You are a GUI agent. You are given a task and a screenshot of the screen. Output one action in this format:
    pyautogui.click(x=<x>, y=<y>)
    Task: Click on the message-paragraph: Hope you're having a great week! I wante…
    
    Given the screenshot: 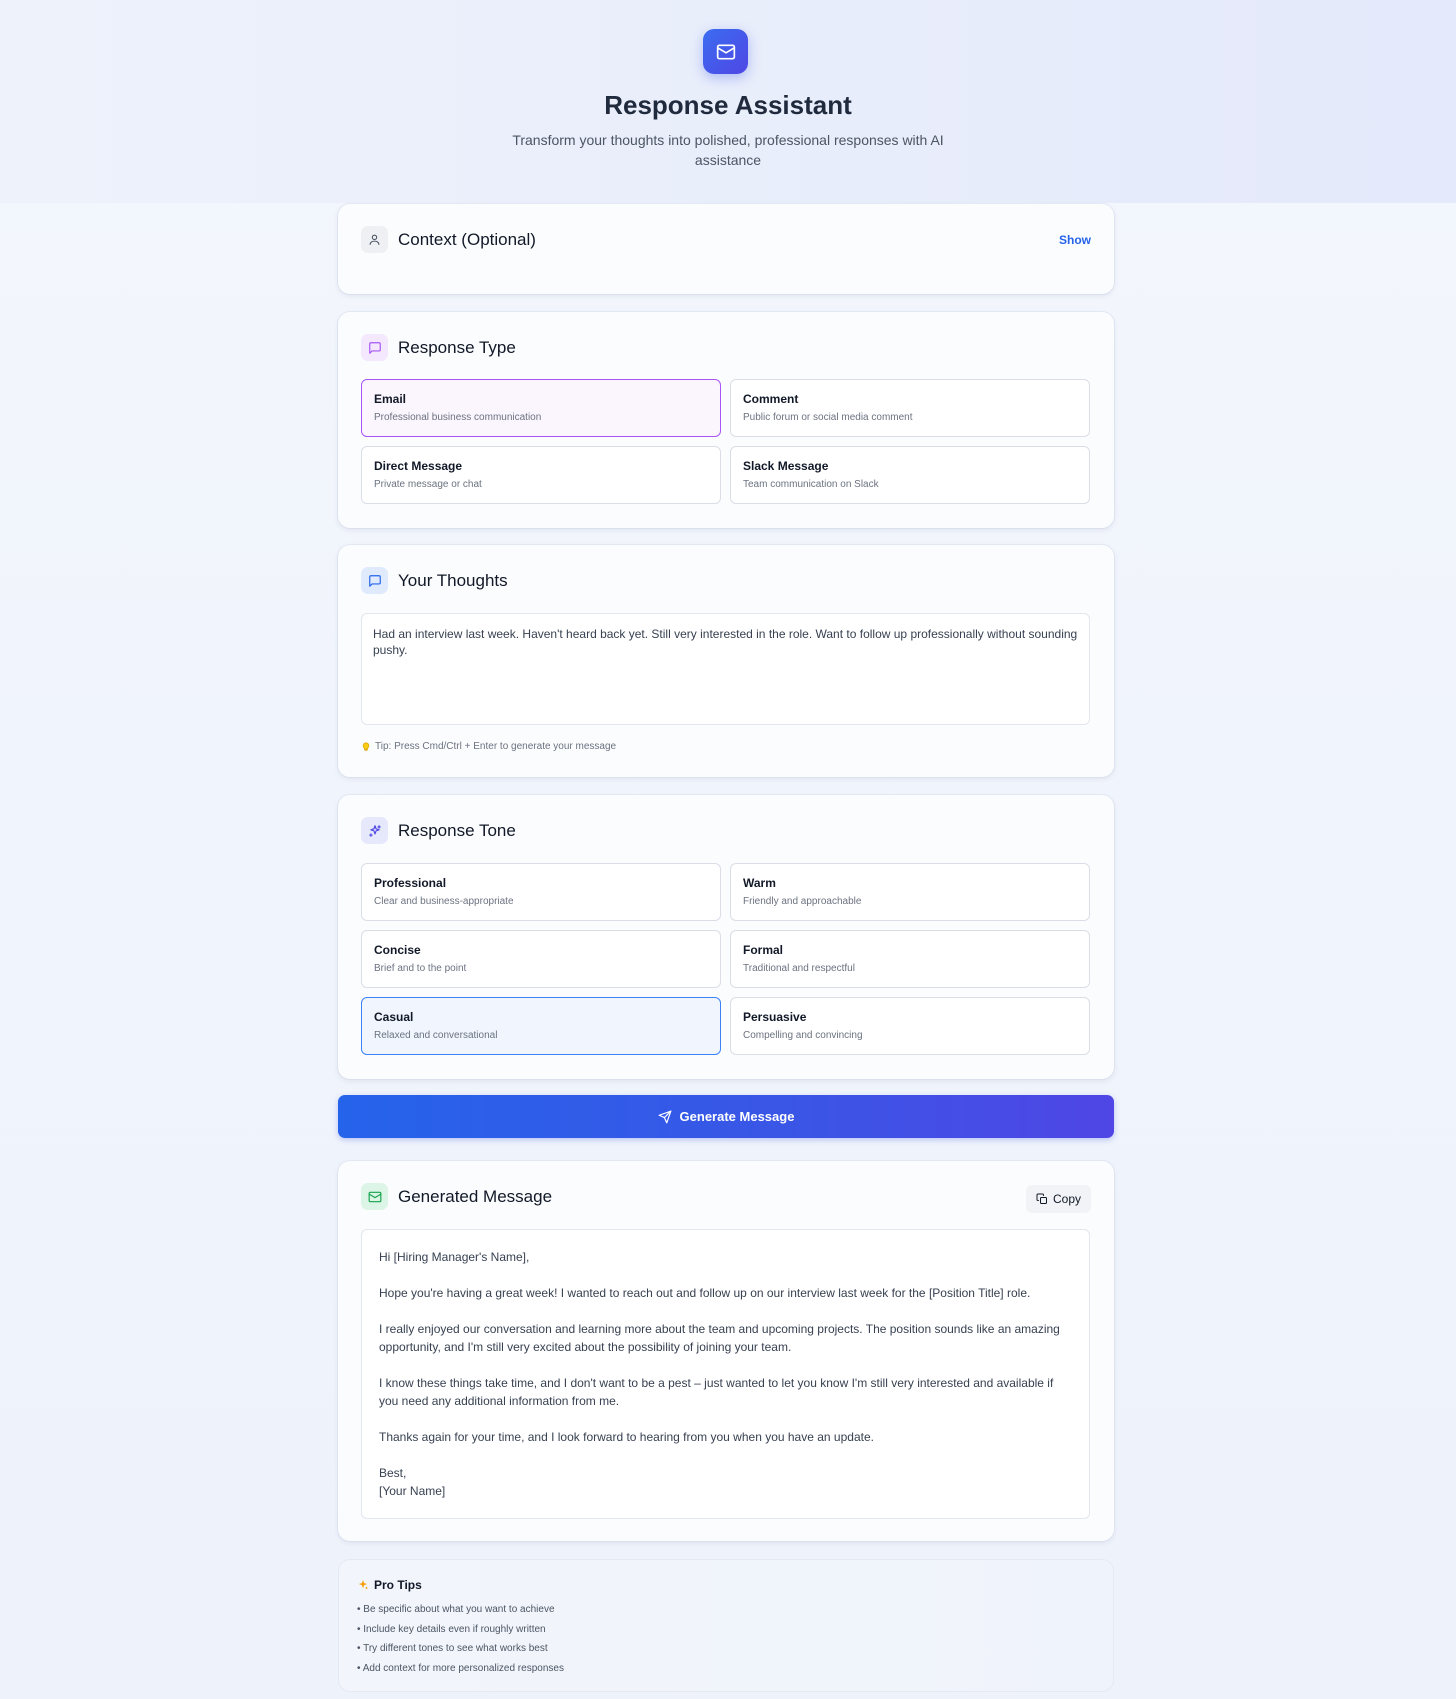 What is the action you would take?
    pyautogui.click(x=705, y=1293)
    